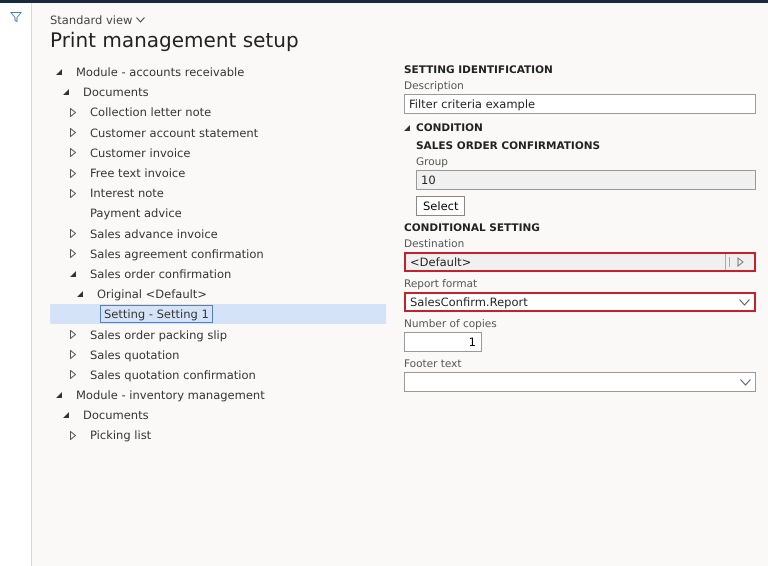  What do you see at coordinates (479, 70) in the screenshot?
I see `section-heading: SETTING IDENTIFICATION` at bounding box center [479, 70].